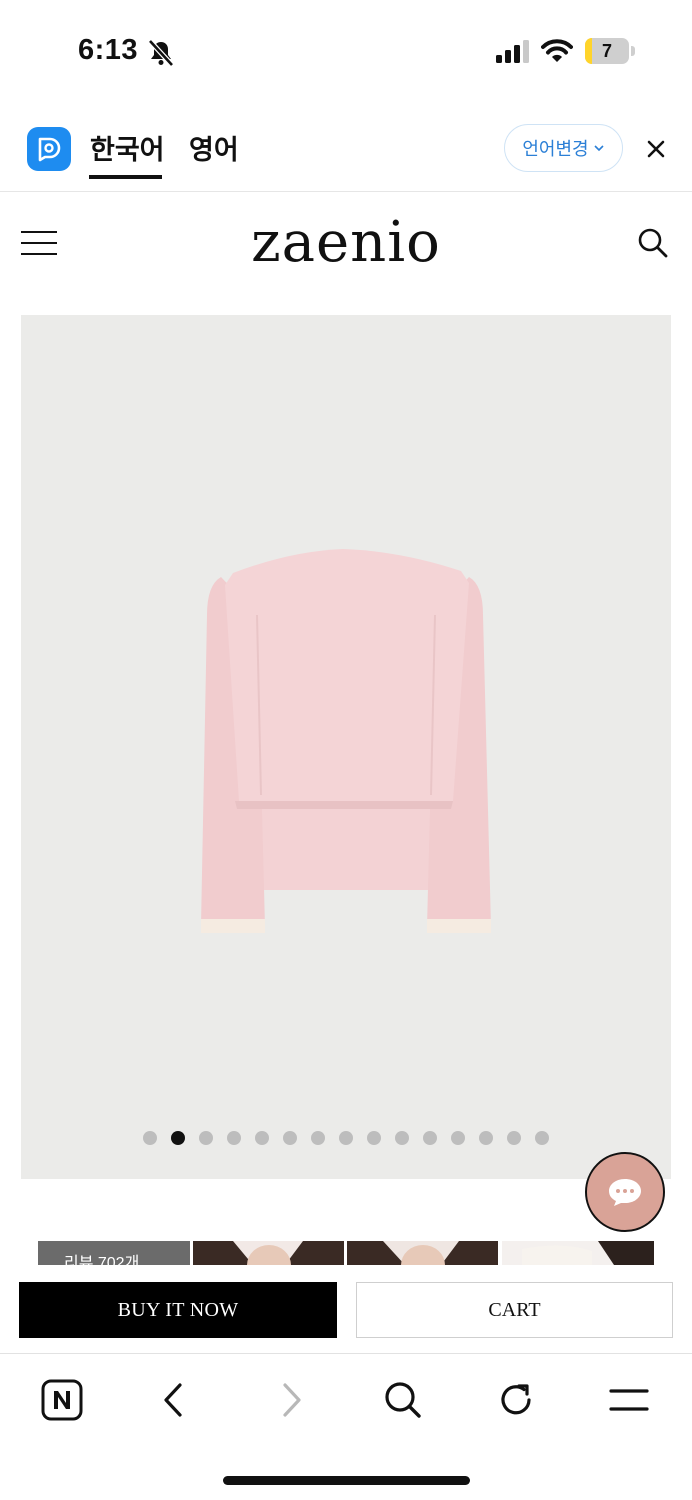 This screenshot has width=692, height=1500. I want to click on refresh-button, so click(516, 1400).